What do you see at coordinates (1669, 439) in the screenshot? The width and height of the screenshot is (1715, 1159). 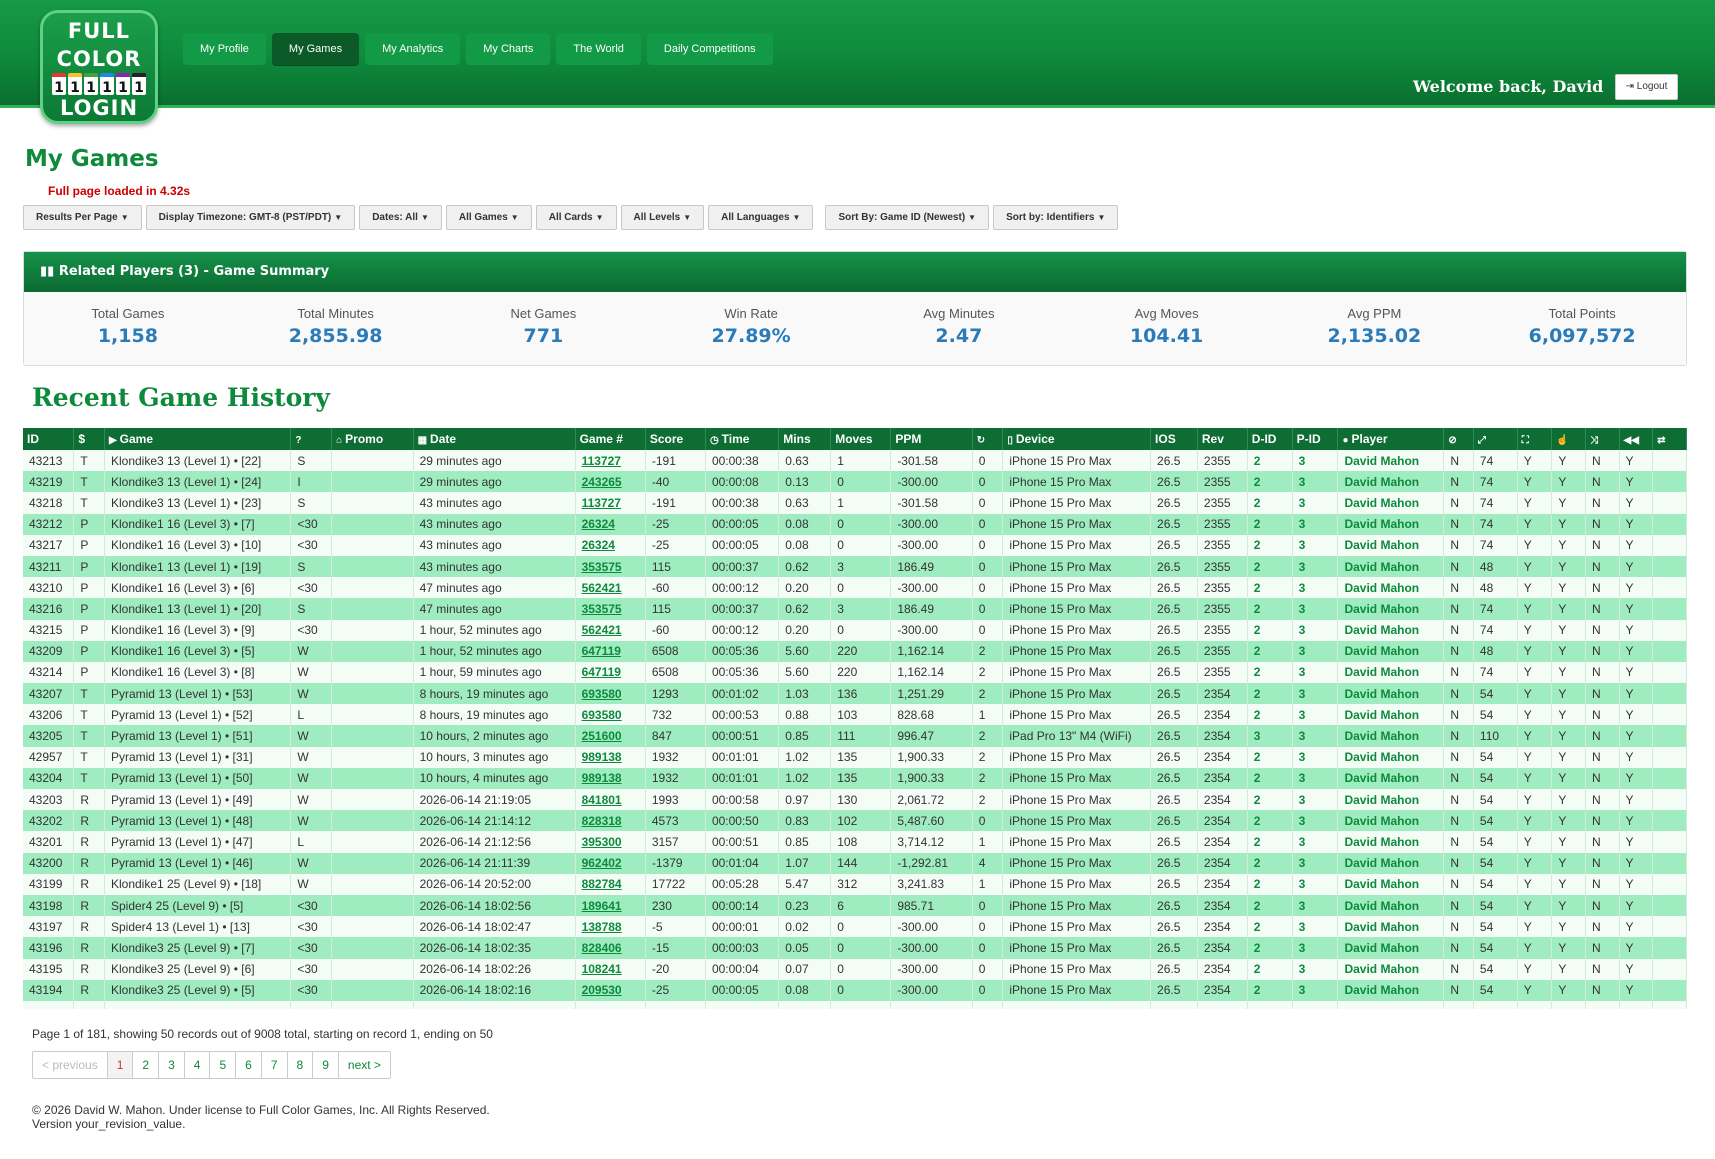 I see `column-header-swap-icon: ⇄` at bounding box center [1669, 439].